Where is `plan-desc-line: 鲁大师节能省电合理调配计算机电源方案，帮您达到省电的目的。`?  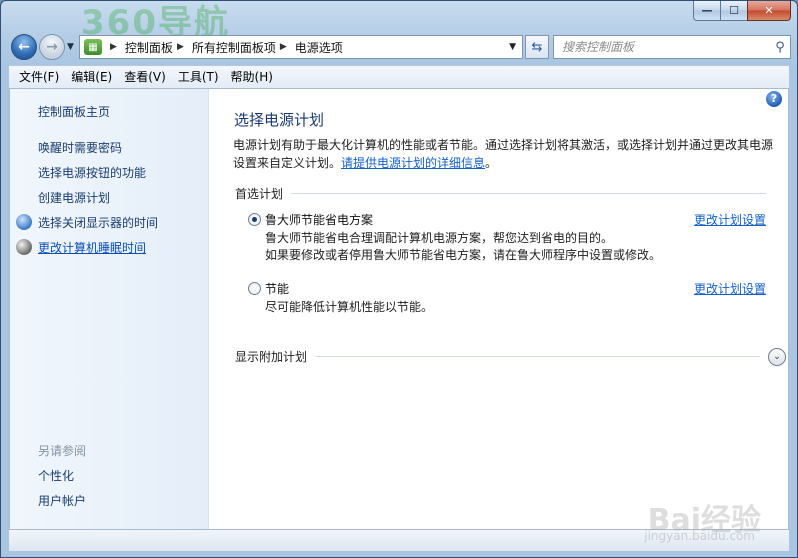 plan-desc-line: 鲁大师节能省电合理调配计算机电源方案，帮您达到省电的目的。 is located at coordinates (439, 238).